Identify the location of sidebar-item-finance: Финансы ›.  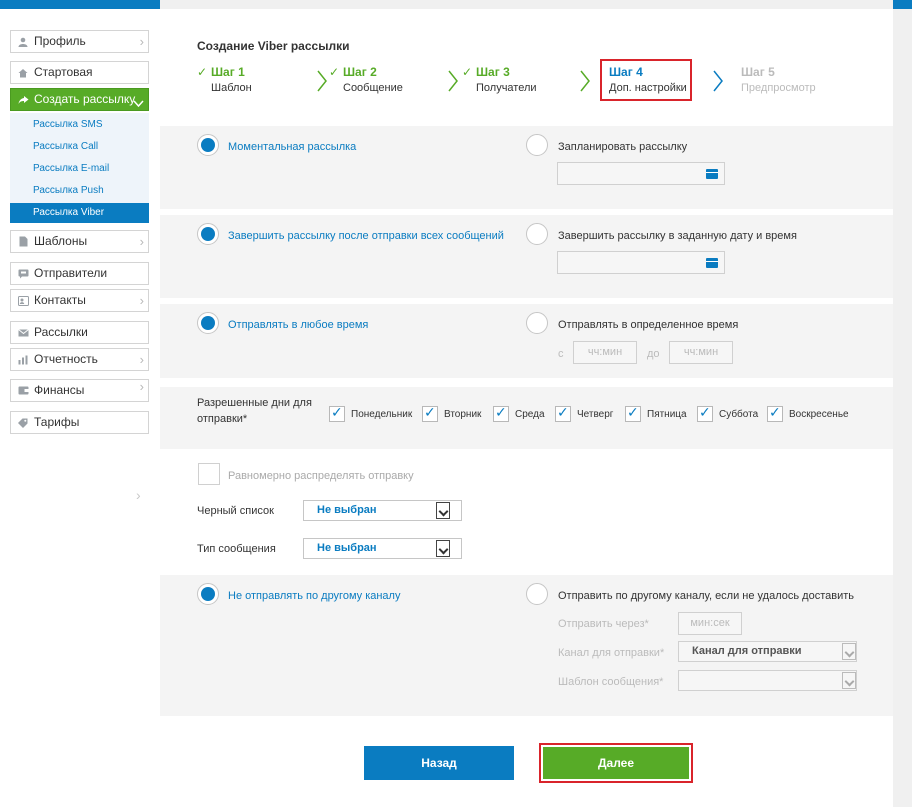
(79, 390).